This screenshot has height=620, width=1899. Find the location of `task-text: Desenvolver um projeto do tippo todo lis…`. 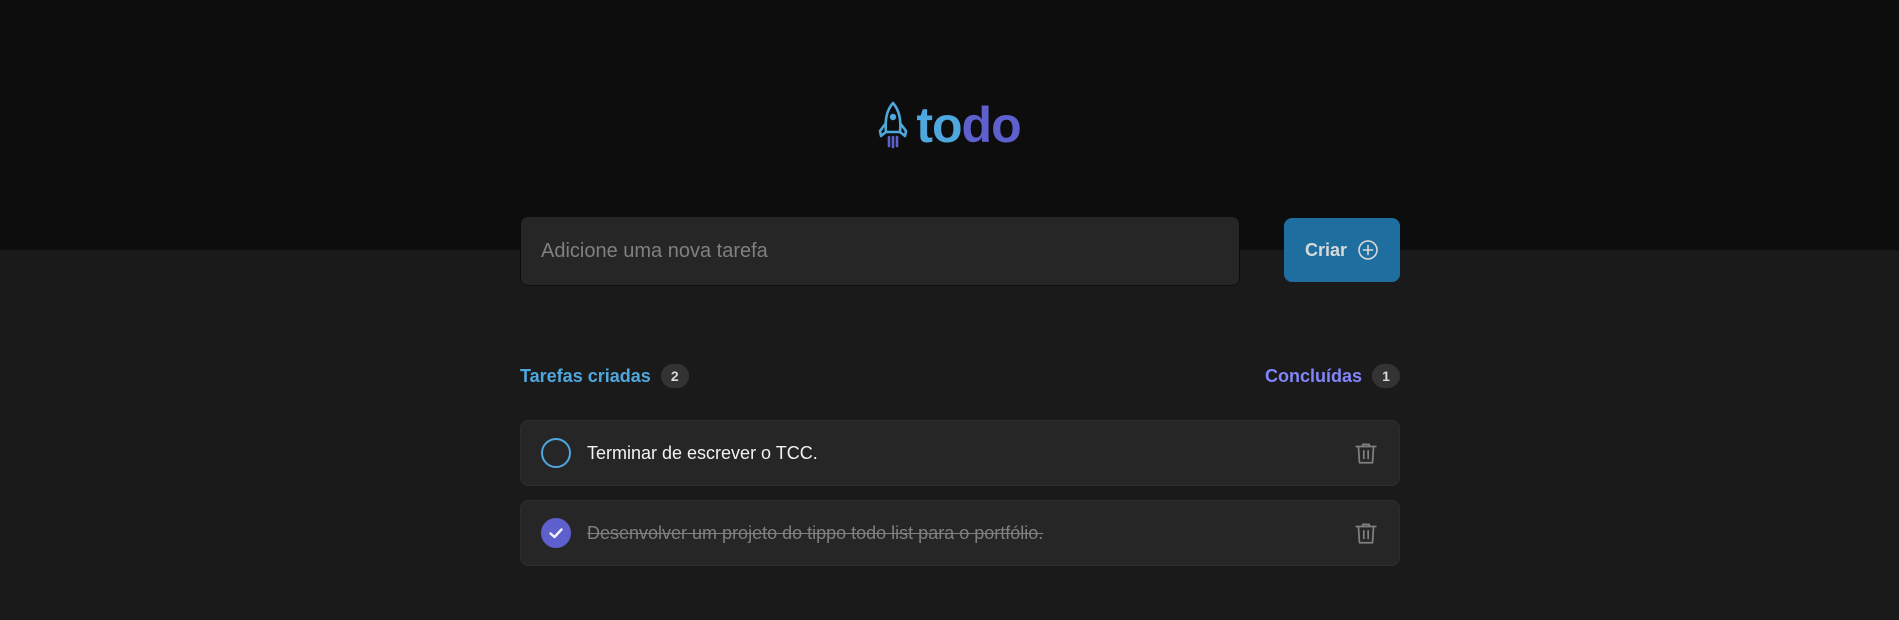

task-text: Desenvolver um projeto do tippo todo lis… is located at coordinates (815, 532).